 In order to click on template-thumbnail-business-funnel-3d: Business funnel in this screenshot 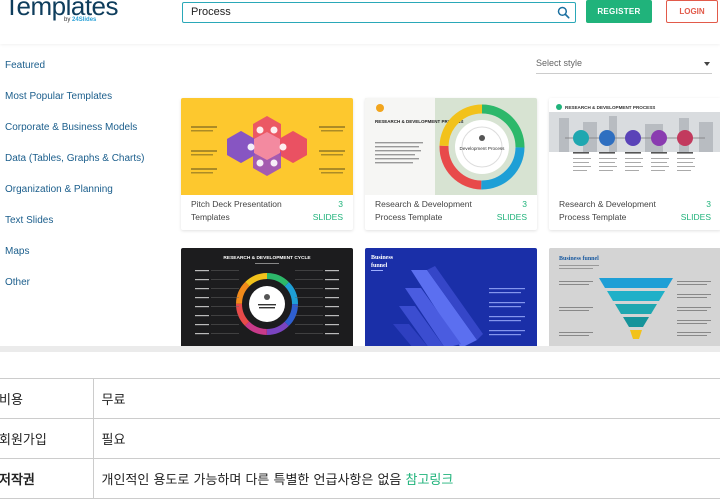, I will do `click(451, 298)`.